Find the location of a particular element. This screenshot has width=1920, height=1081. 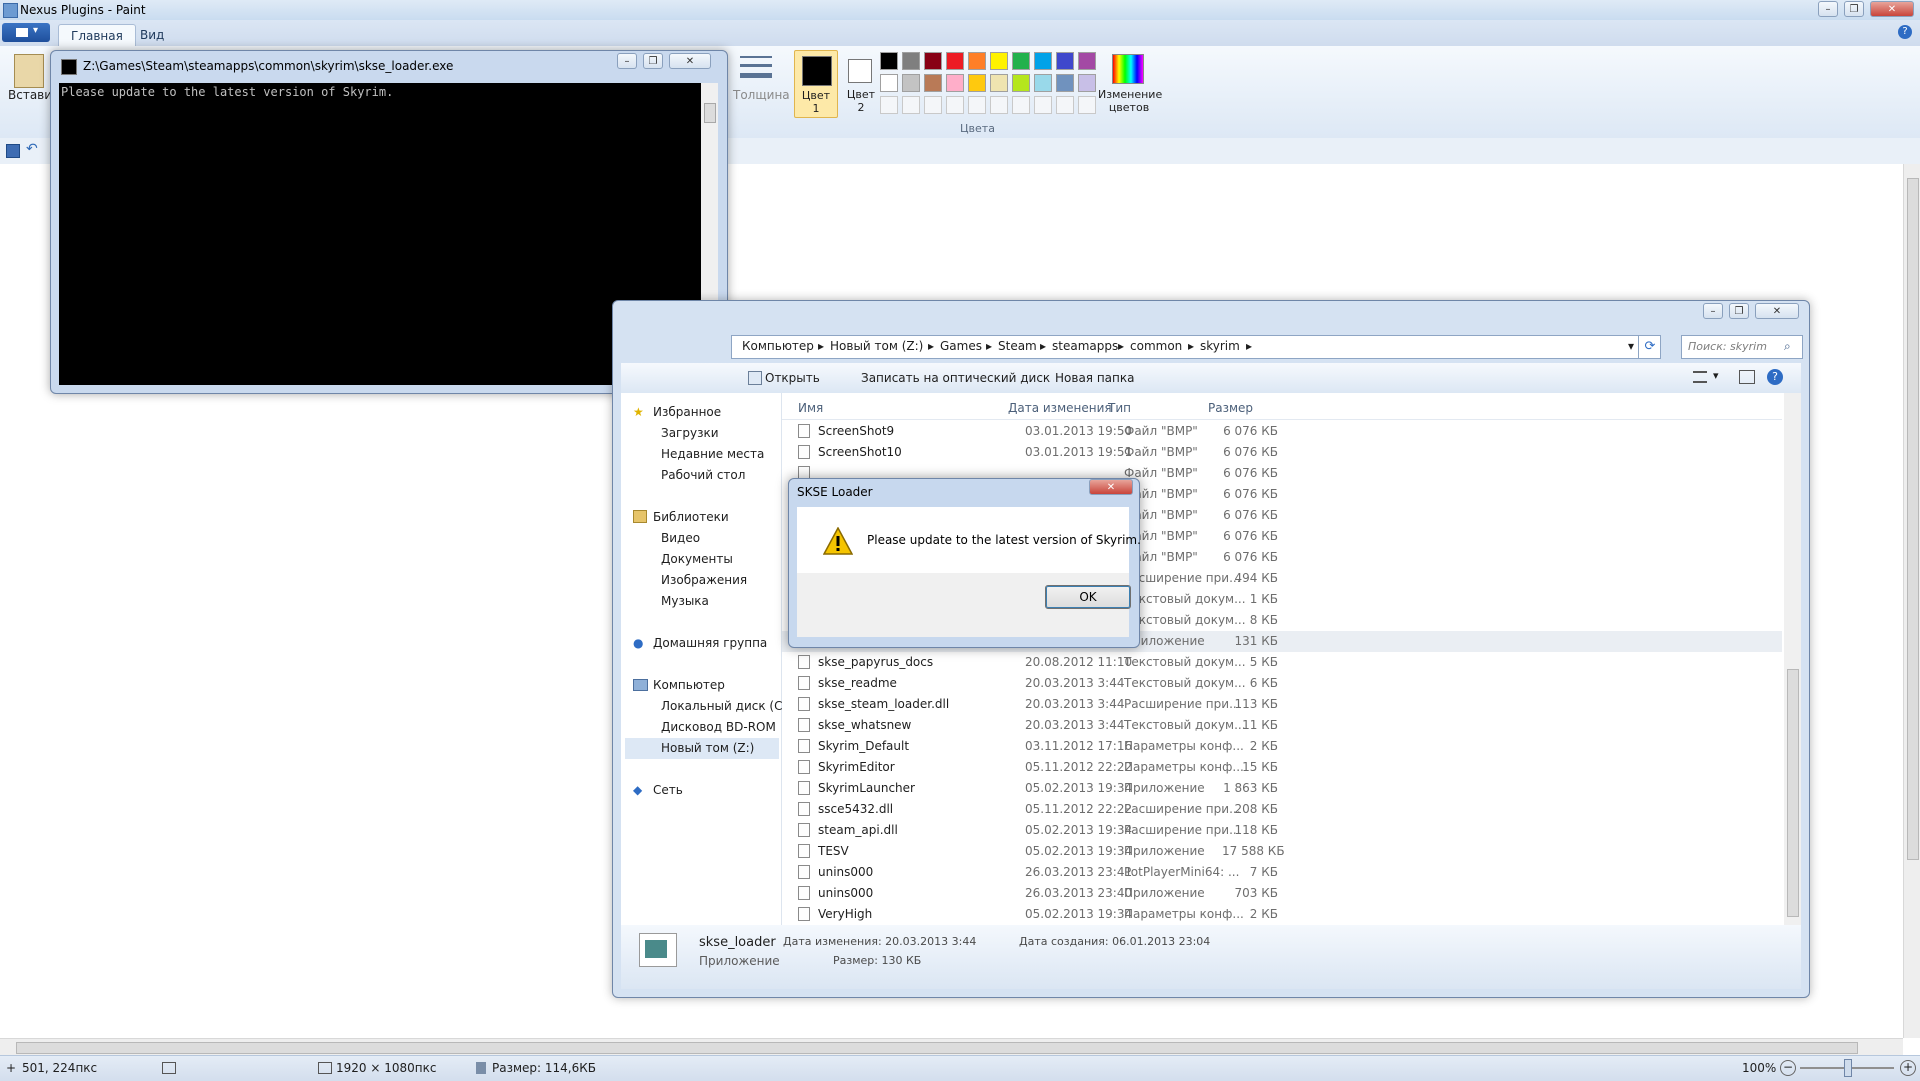

view-options-icon is located at coordinates (1700, 377).